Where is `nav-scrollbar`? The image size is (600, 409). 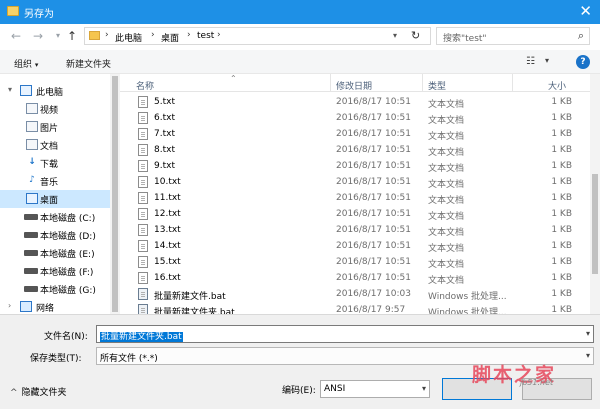
nav-scrollbar is located at coordinates (115, 194).